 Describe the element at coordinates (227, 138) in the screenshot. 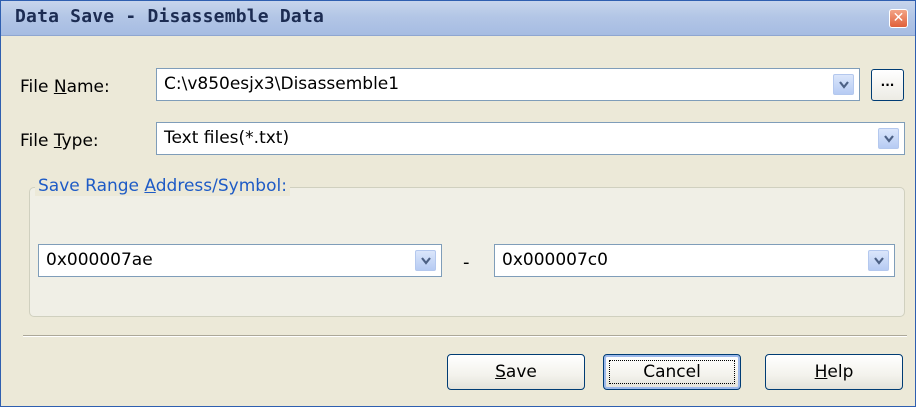

I see `file-type-value: Text files(*.txt)` at that location.